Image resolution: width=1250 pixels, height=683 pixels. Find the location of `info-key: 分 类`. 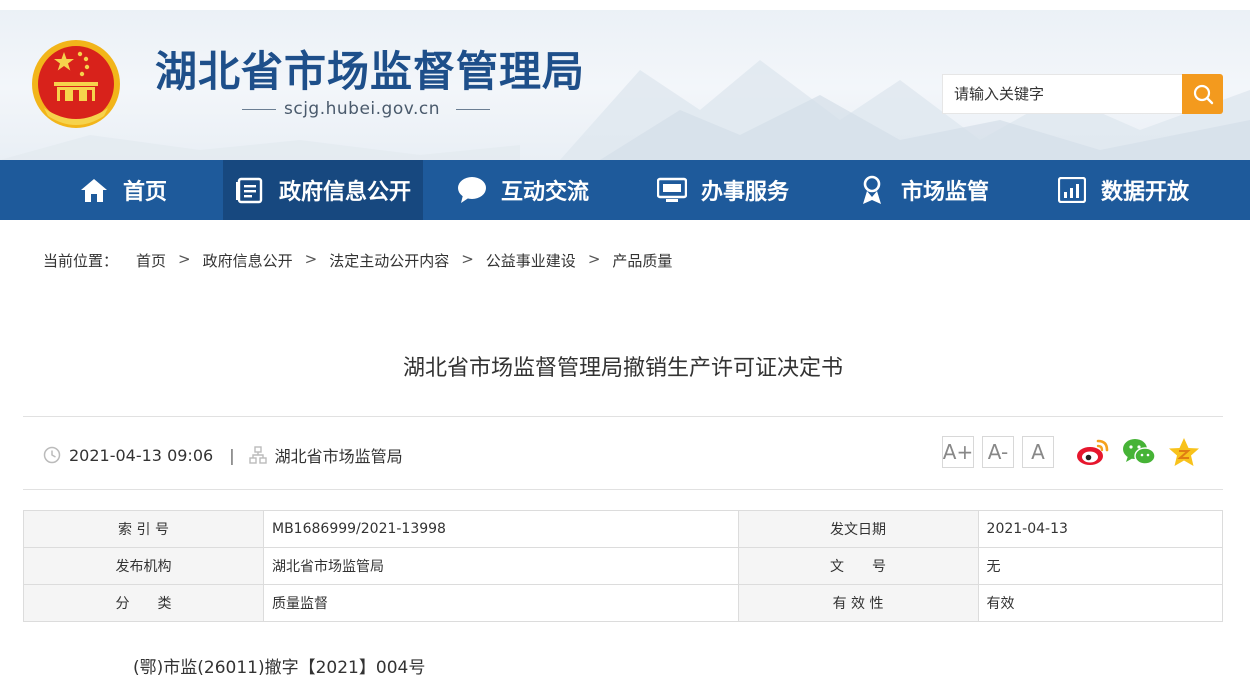

info-key: 分 类 is located at coordinates (143, 603).